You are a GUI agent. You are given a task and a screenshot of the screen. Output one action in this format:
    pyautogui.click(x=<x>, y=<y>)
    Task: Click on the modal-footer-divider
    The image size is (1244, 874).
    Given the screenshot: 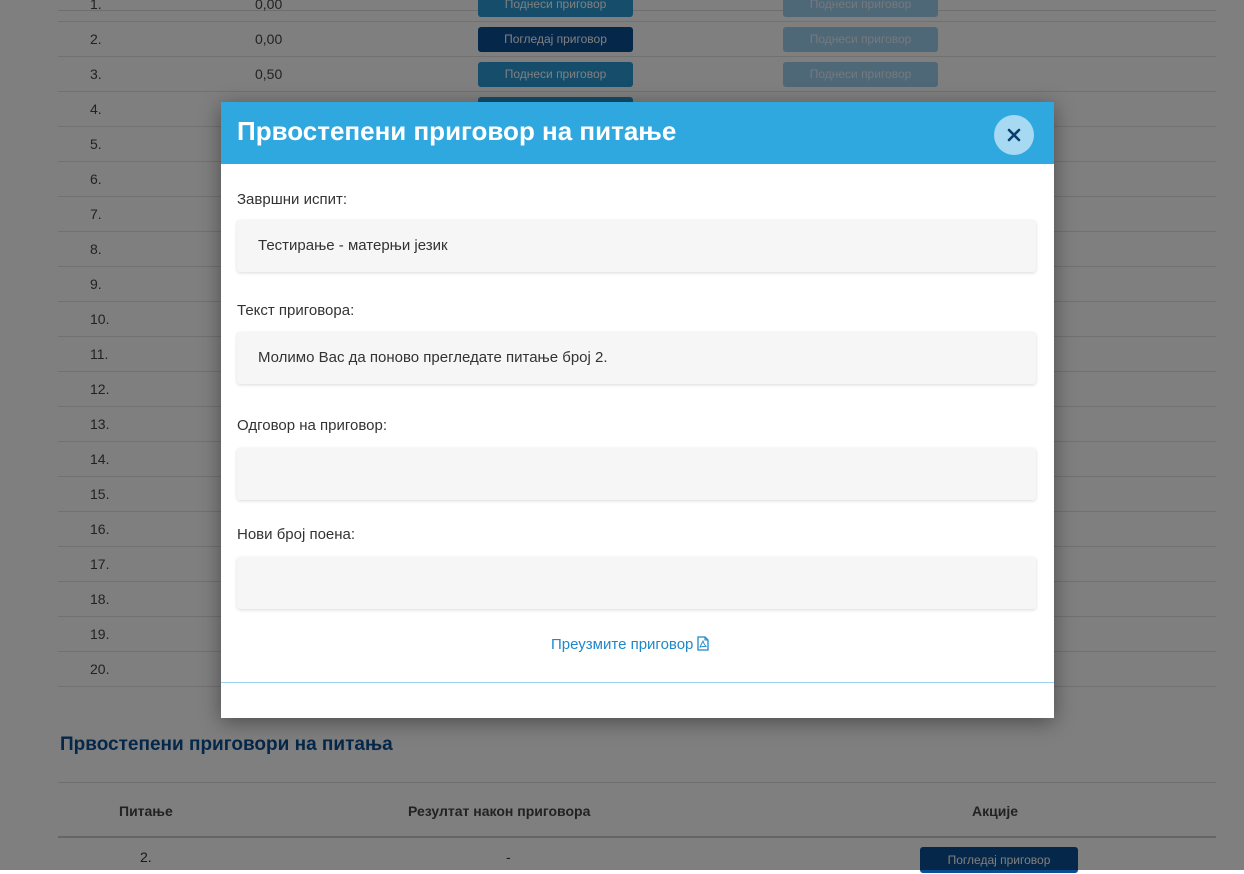 What is the action you would take?
    pyautogui.click(x=637, y=682)
    